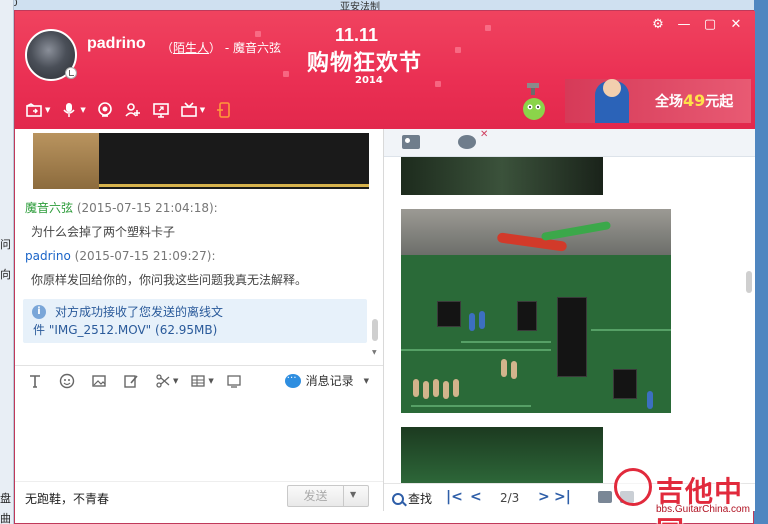 The image size is (768, 524). What do you see at coordinates (329, 381) in the screenshot?
I see `history-label: 消息记录` at bounding box center [329, 381].